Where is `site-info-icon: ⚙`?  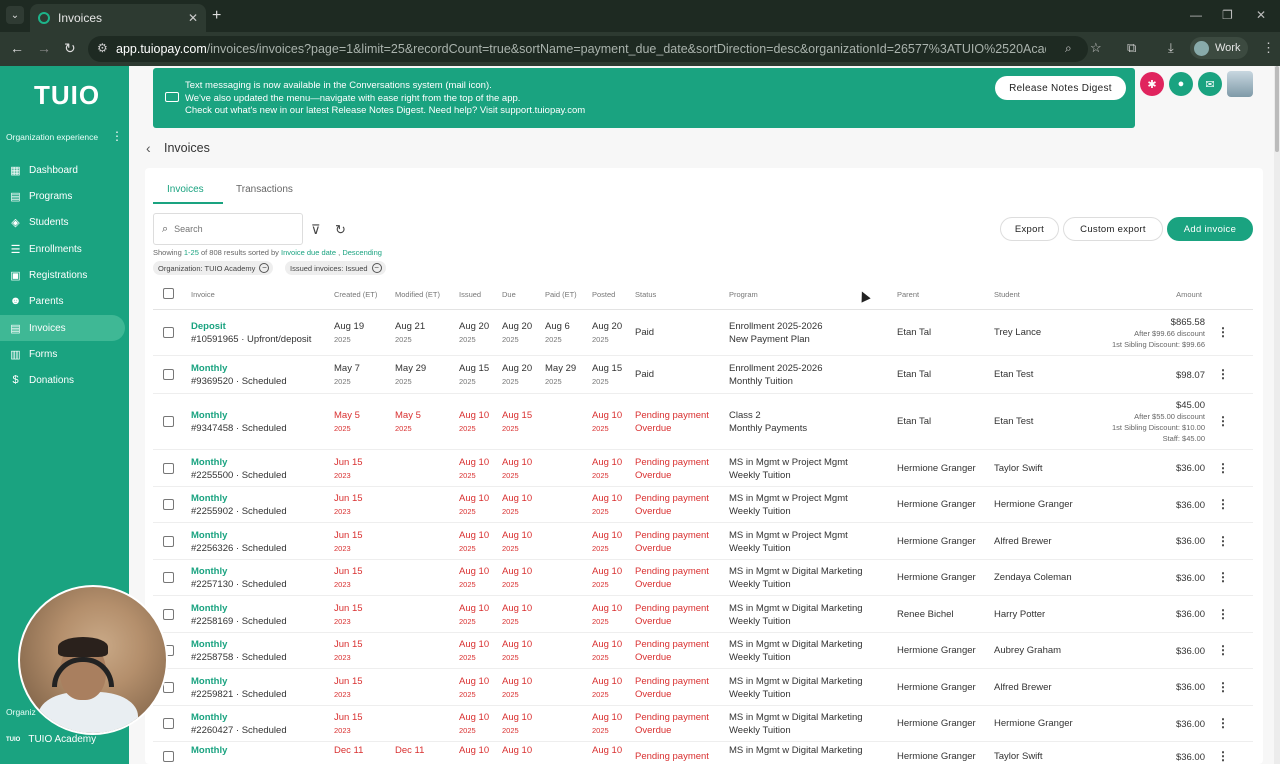
site-info-icon: ⚙ is located at coordinates (102, 48).